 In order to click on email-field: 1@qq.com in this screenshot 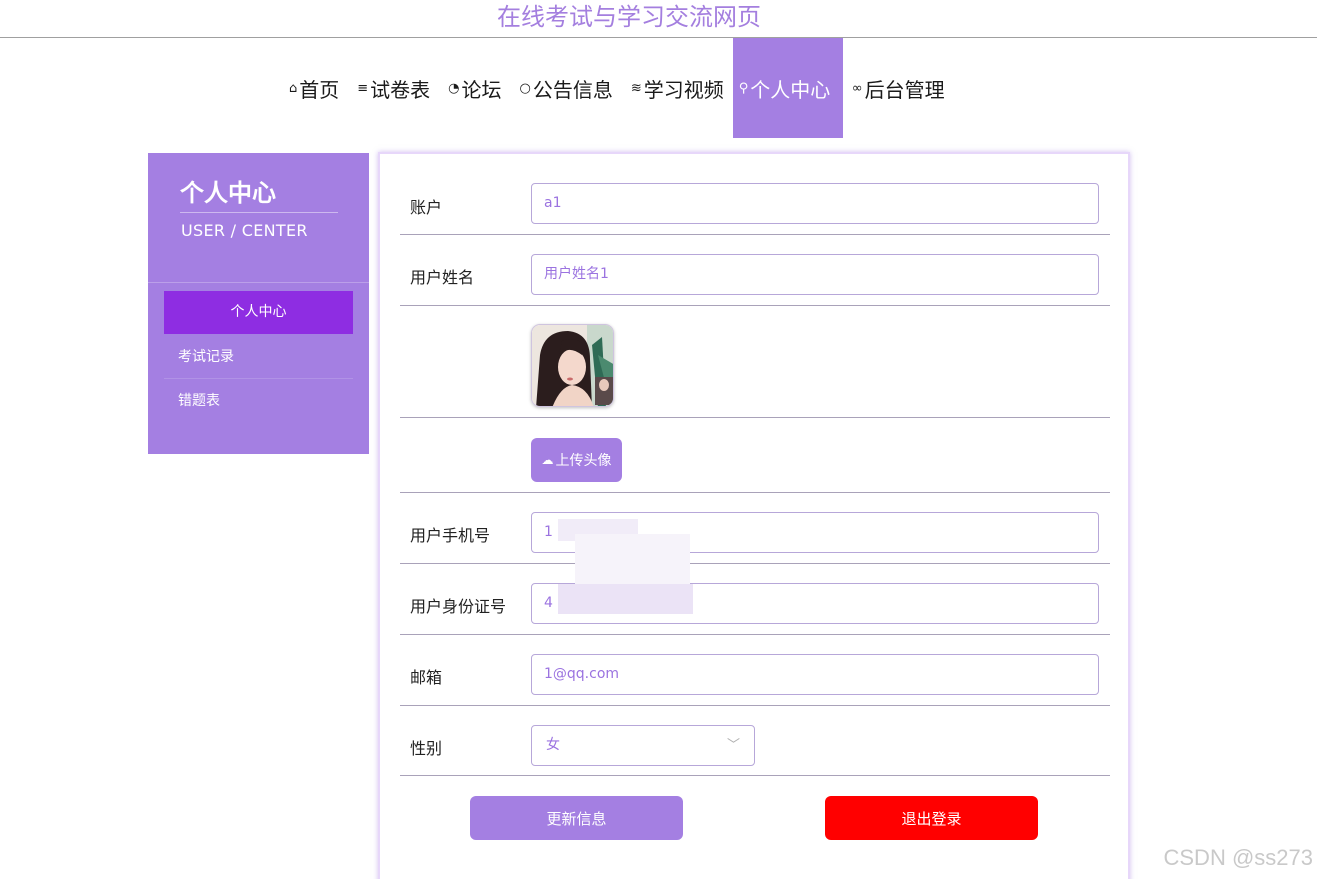, I will do `click(815, 674)`.